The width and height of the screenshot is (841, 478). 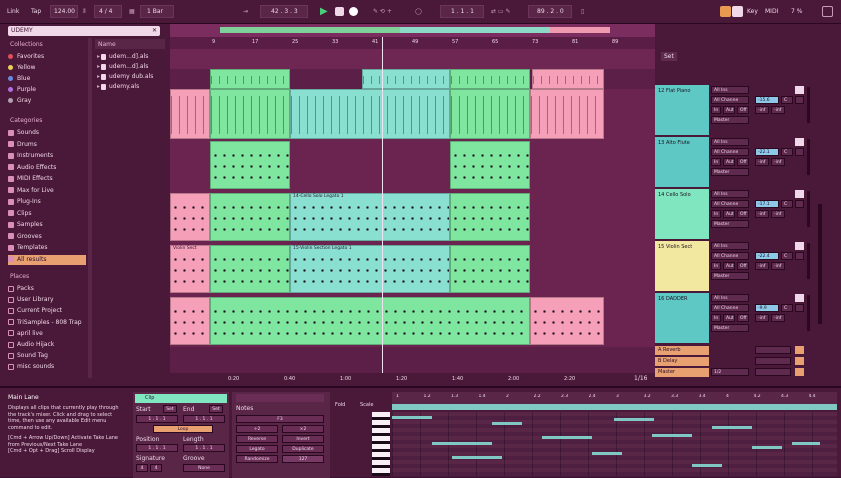 What do you see at coordinates (47, 259) in the screenshot?
I see `category-item: All results` at bounding box center [47, 259].